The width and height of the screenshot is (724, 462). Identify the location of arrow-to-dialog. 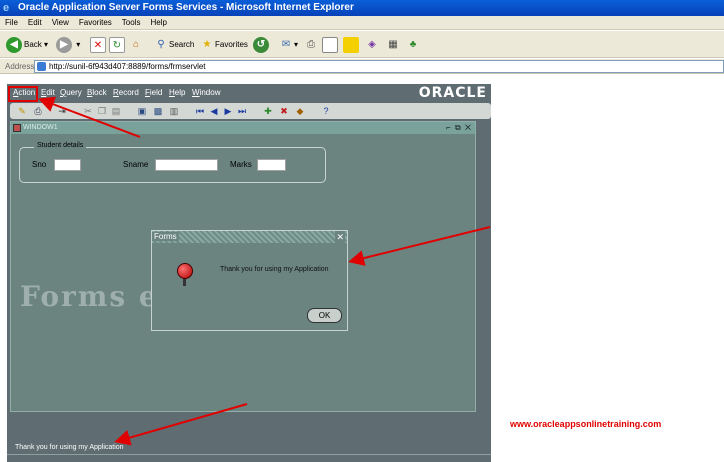
(419, 246).